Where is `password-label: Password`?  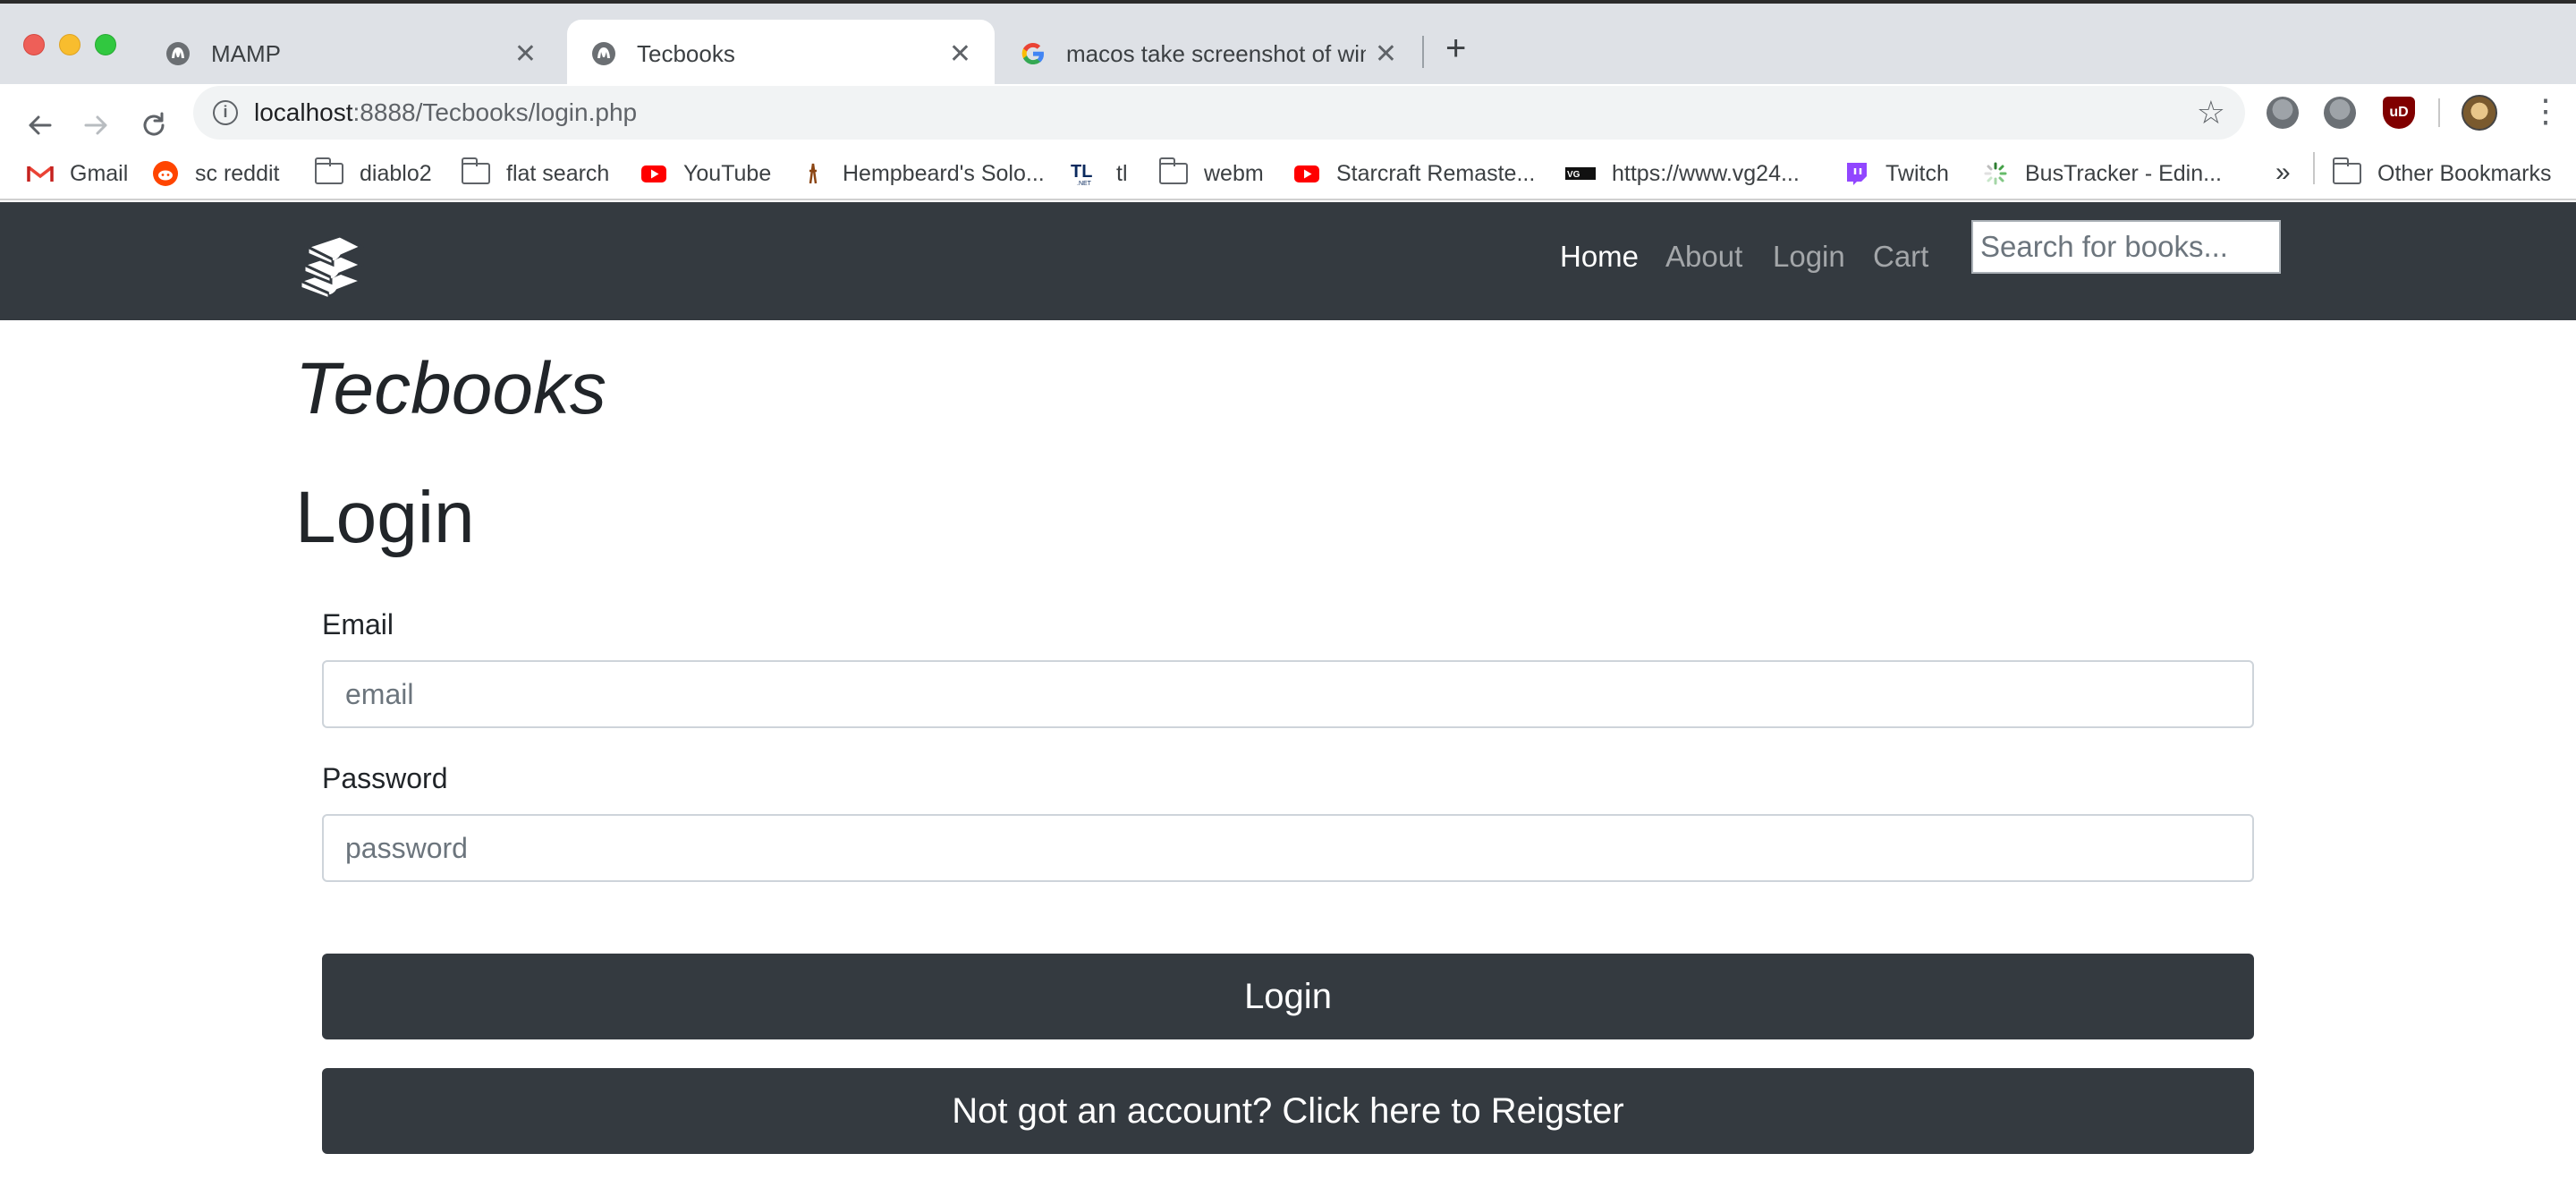 password-label: Password is located at coordinates (385, 778).